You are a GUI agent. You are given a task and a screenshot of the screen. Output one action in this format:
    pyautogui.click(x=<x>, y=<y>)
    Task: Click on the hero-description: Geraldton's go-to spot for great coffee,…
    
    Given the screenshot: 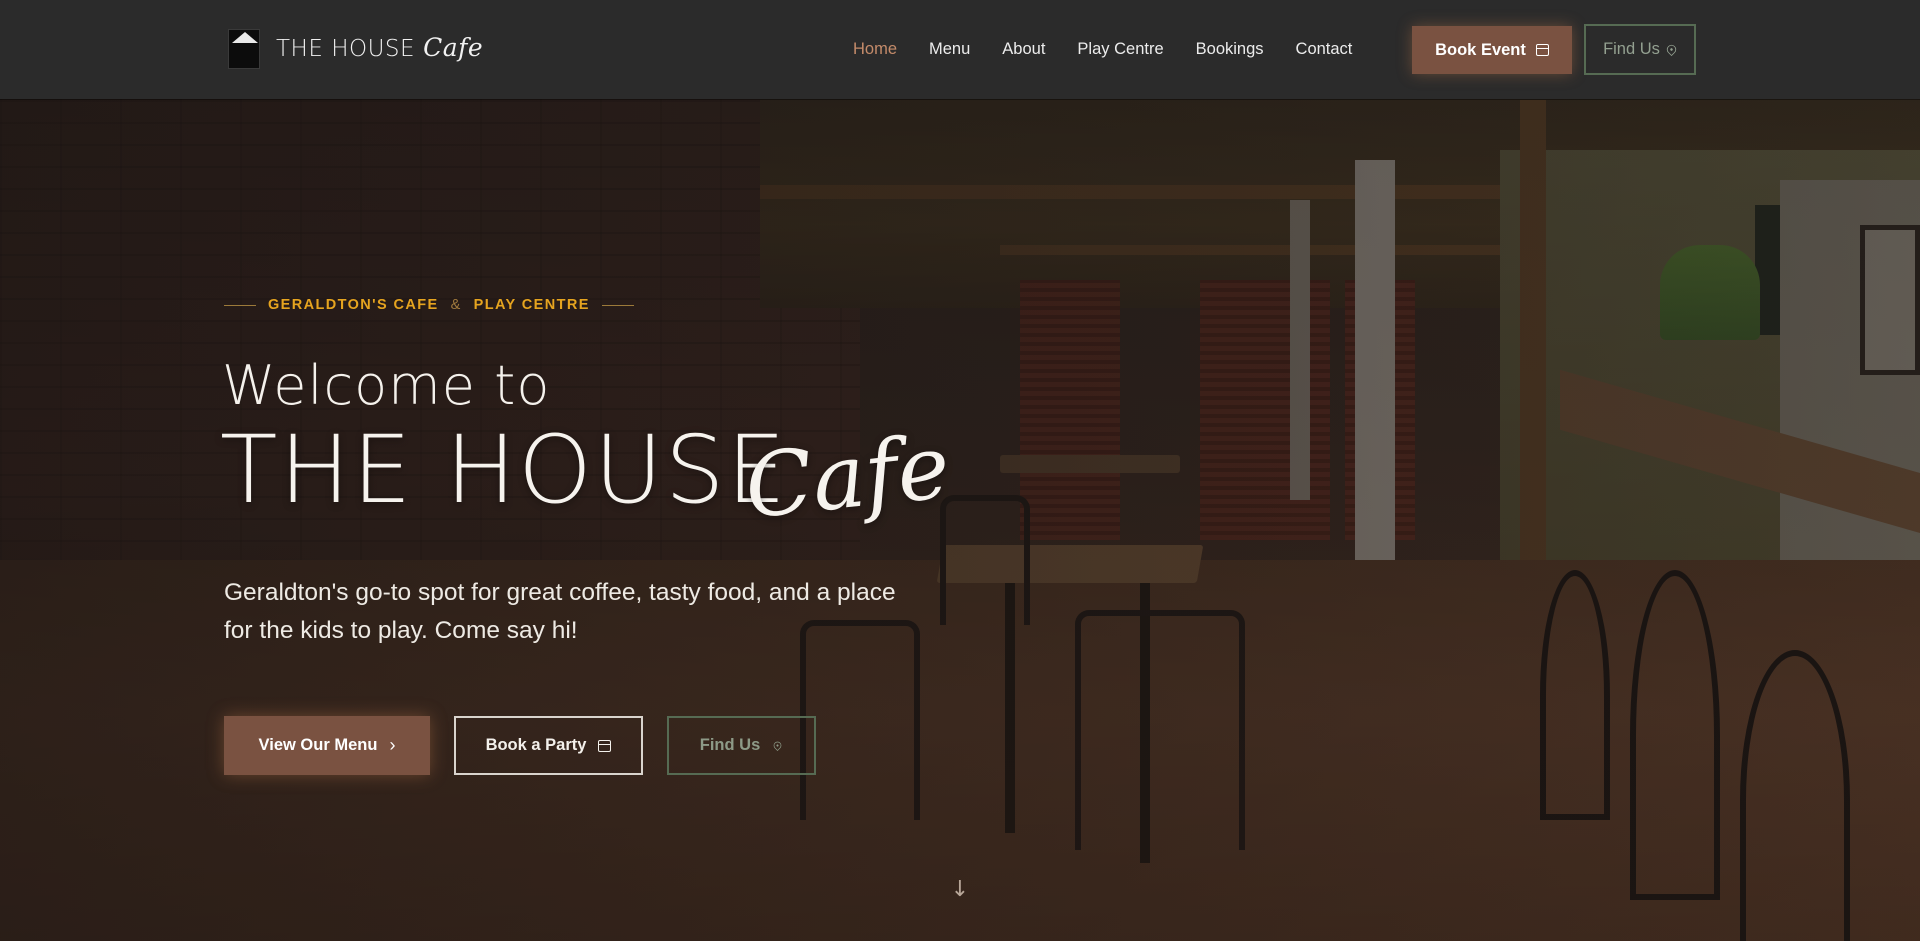 What is the action you would take?
    pyautogui.click(x=560, y=611)
    